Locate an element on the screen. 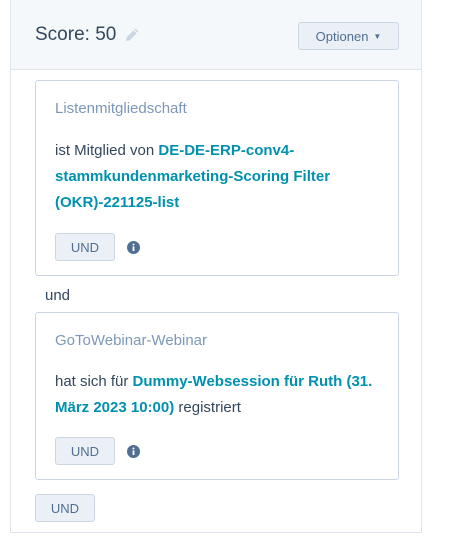 The image size is (455, 551). filter-type-title: Listenmitgliedschaft is located at coordinates (121, 108).